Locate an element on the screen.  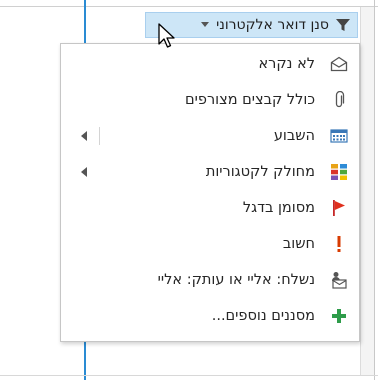
menu-item-attachments: כולל קבצים מצורפים is located at coordinates (210, 100).